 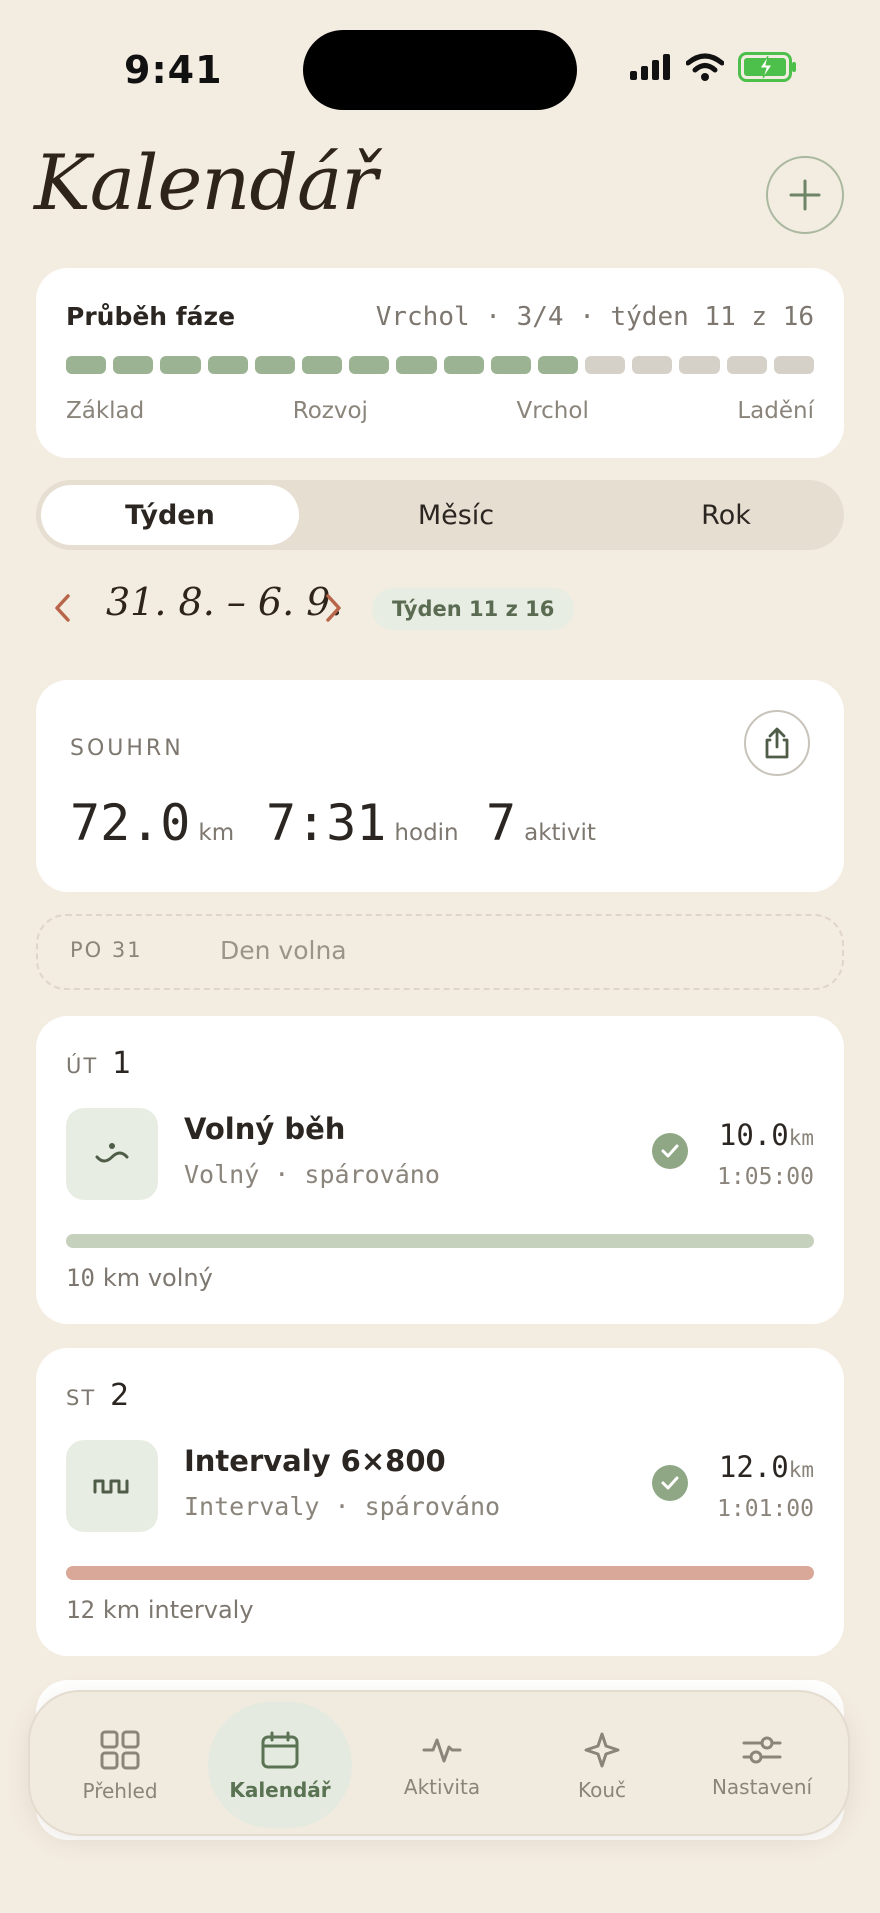 I want to click on tab-label: Kalendář, so click(x=280, y=1790).